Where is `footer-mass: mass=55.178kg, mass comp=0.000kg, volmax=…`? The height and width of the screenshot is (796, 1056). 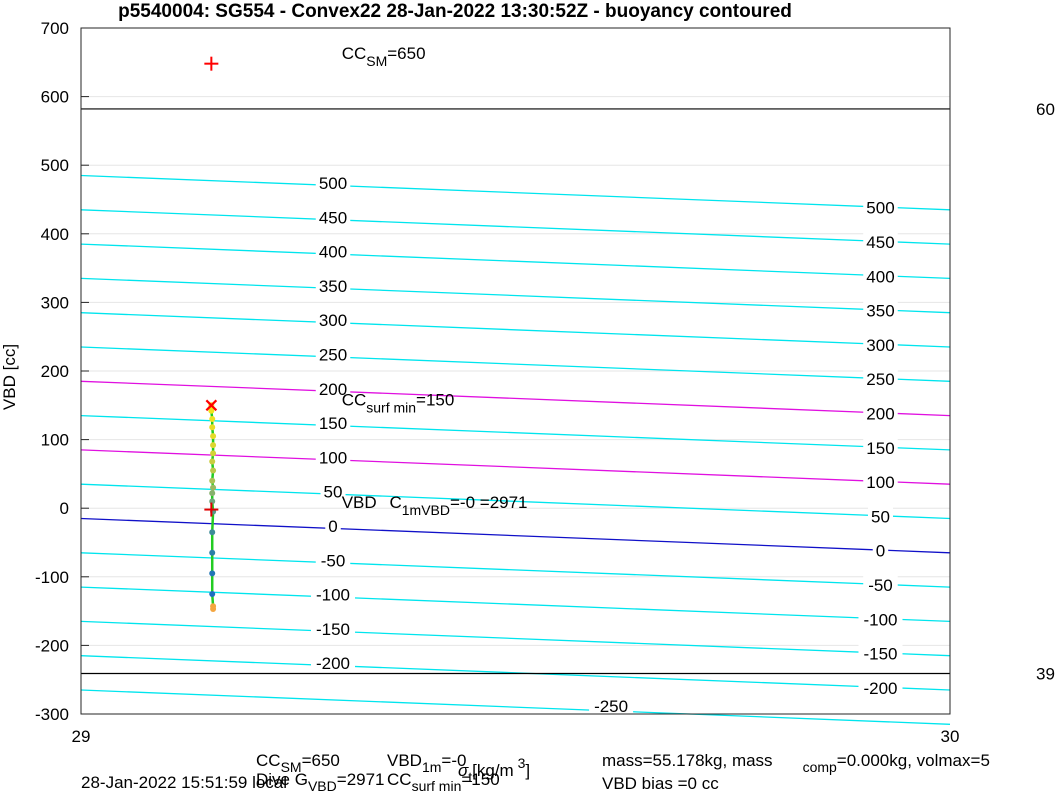 footer-mass: mass=55.178kg, mass comp=0.000kg, volmax=… is located at coordinates (796, 763).